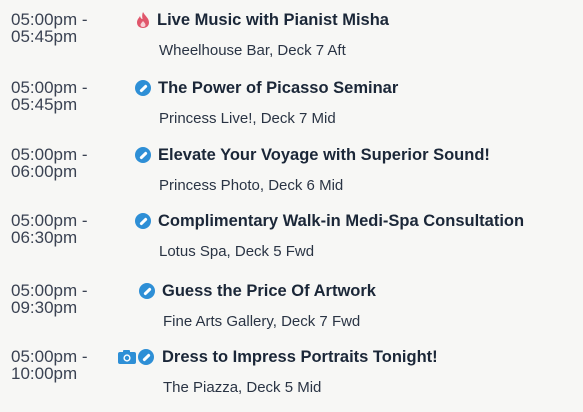  What do you see at coordinates (49, 299) in the screenshot?
I see `event-time: 05:00pm - 09:30pm` at bounding box center [49, 299].